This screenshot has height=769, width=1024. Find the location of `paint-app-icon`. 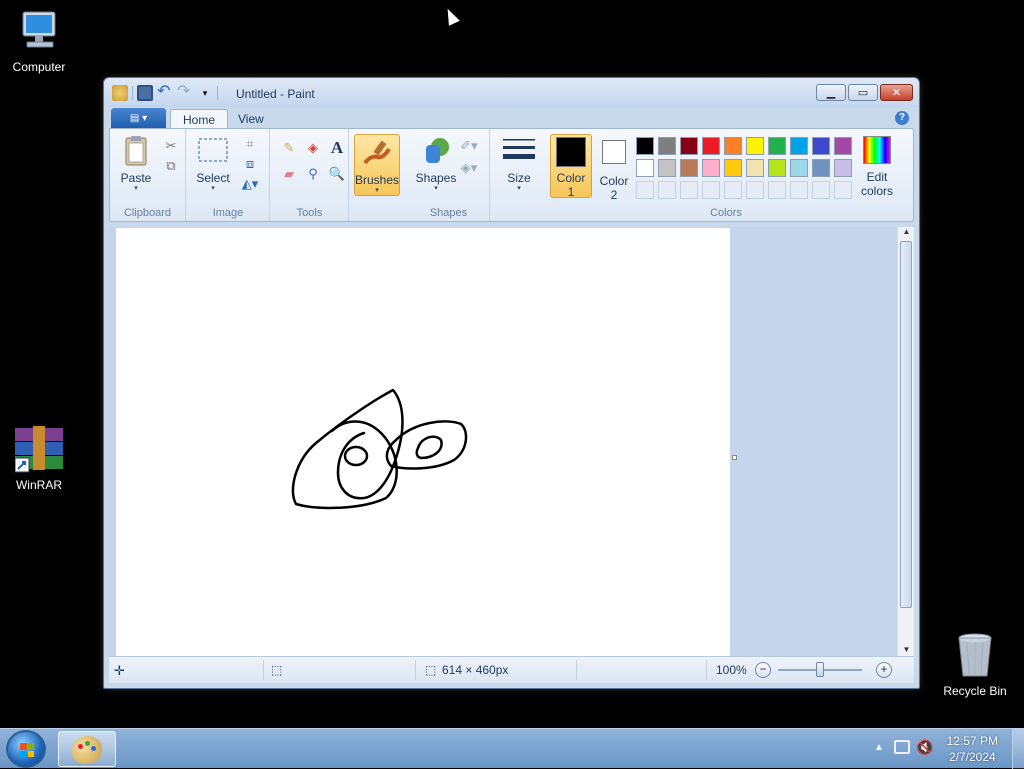

paint-app-icon is located at coordinates (120, 93).